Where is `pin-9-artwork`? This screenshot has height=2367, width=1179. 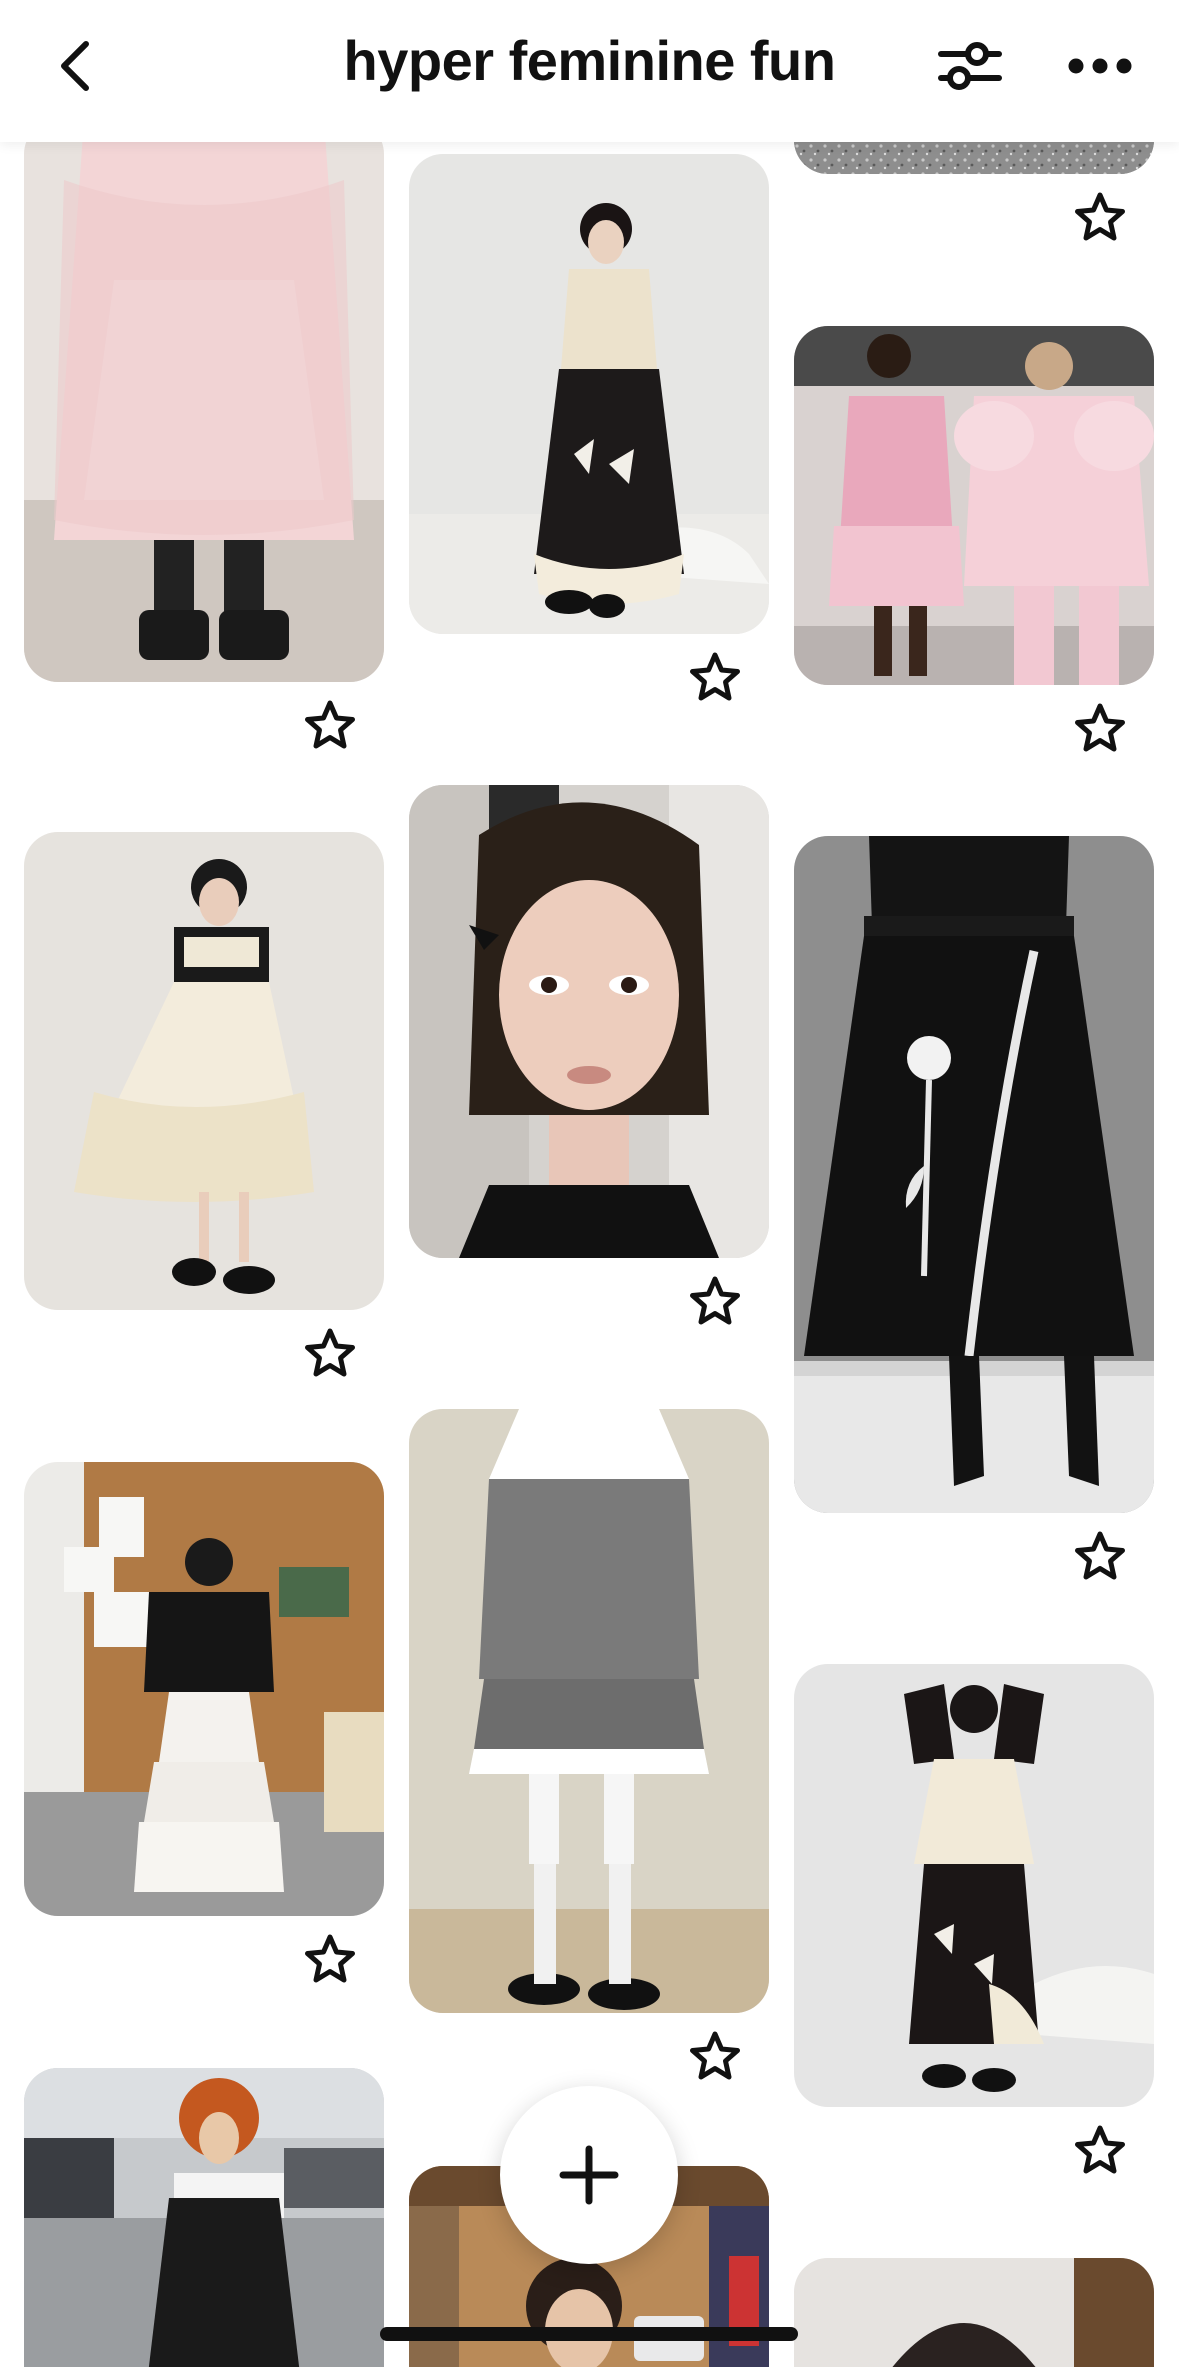
pin-9-artwork is located at coordinates (589, 1711).